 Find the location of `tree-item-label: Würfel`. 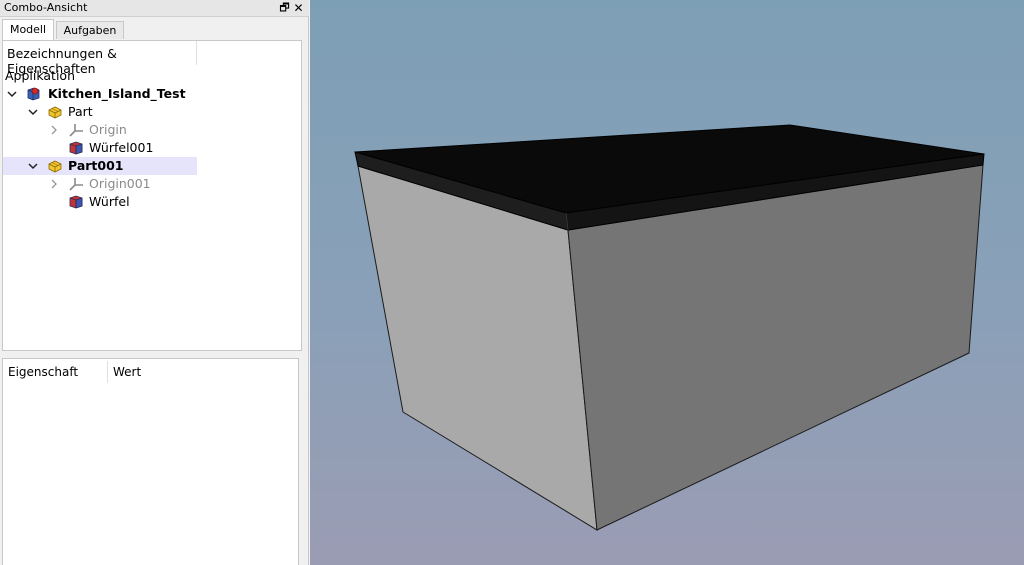

tree-item-label: Würfel is located at coordinates (109, 201).